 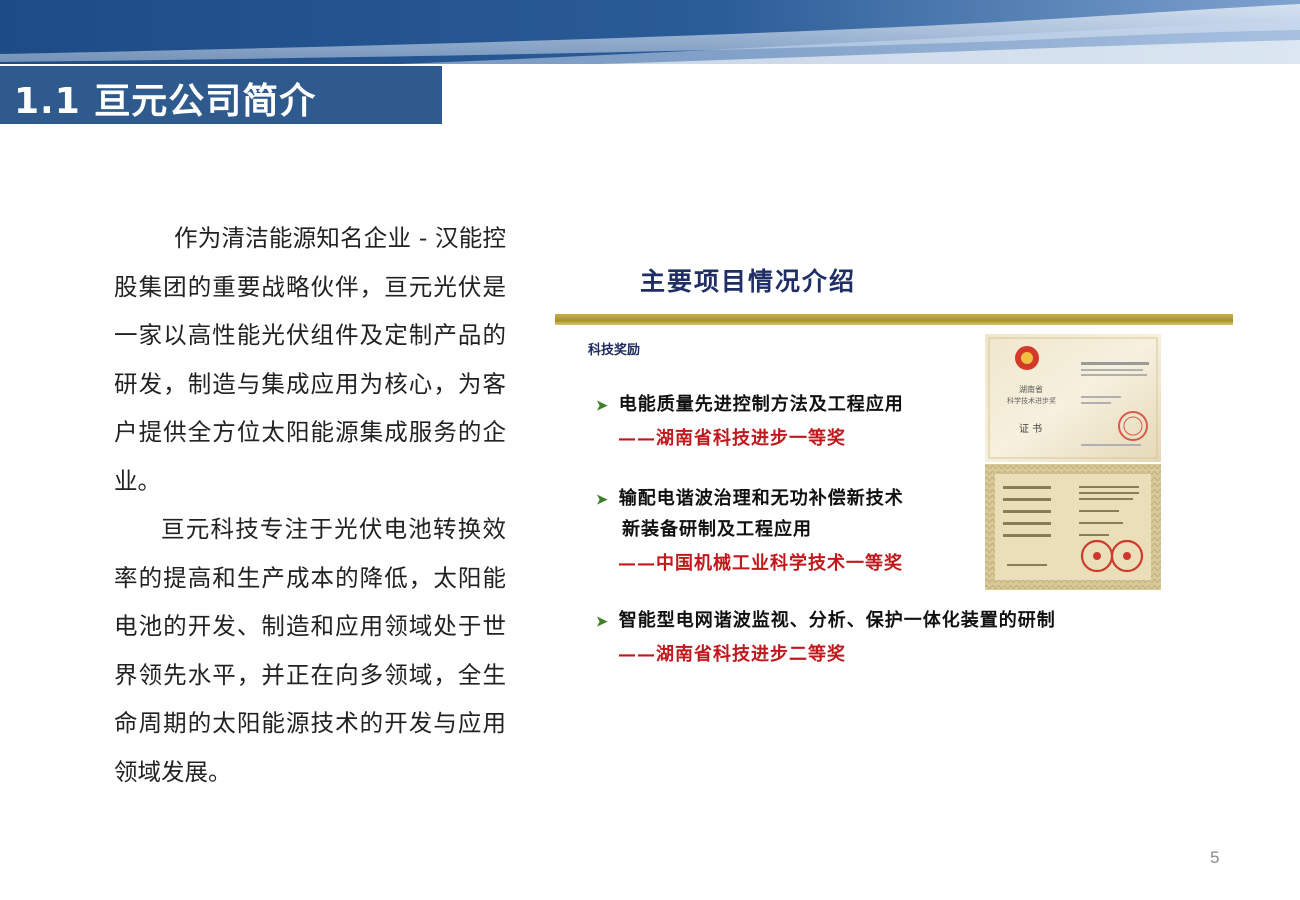 I want to click on award-prize: ——湖南省科技进步二等奖, so click(x=732, y=654).